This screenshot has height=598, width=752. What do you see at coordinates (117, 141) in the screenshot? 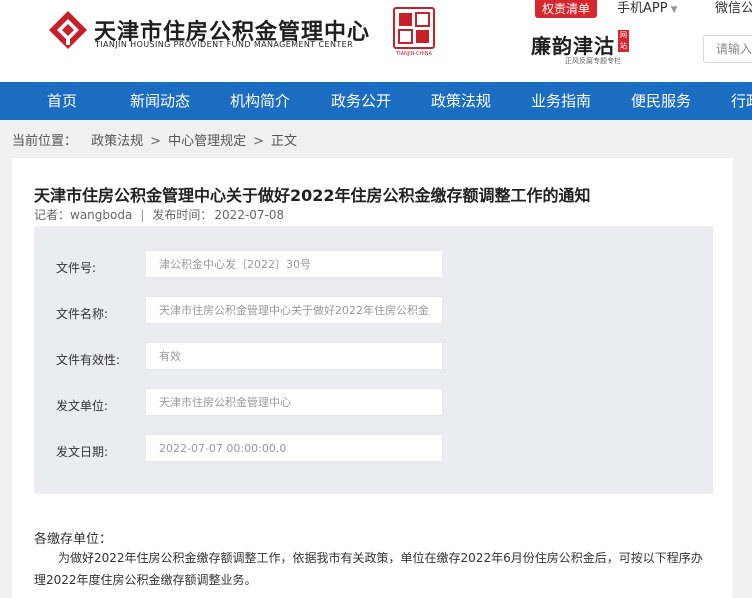
I see `breadcrumb-policy: 政策法规` at bounding box center [117, 141].